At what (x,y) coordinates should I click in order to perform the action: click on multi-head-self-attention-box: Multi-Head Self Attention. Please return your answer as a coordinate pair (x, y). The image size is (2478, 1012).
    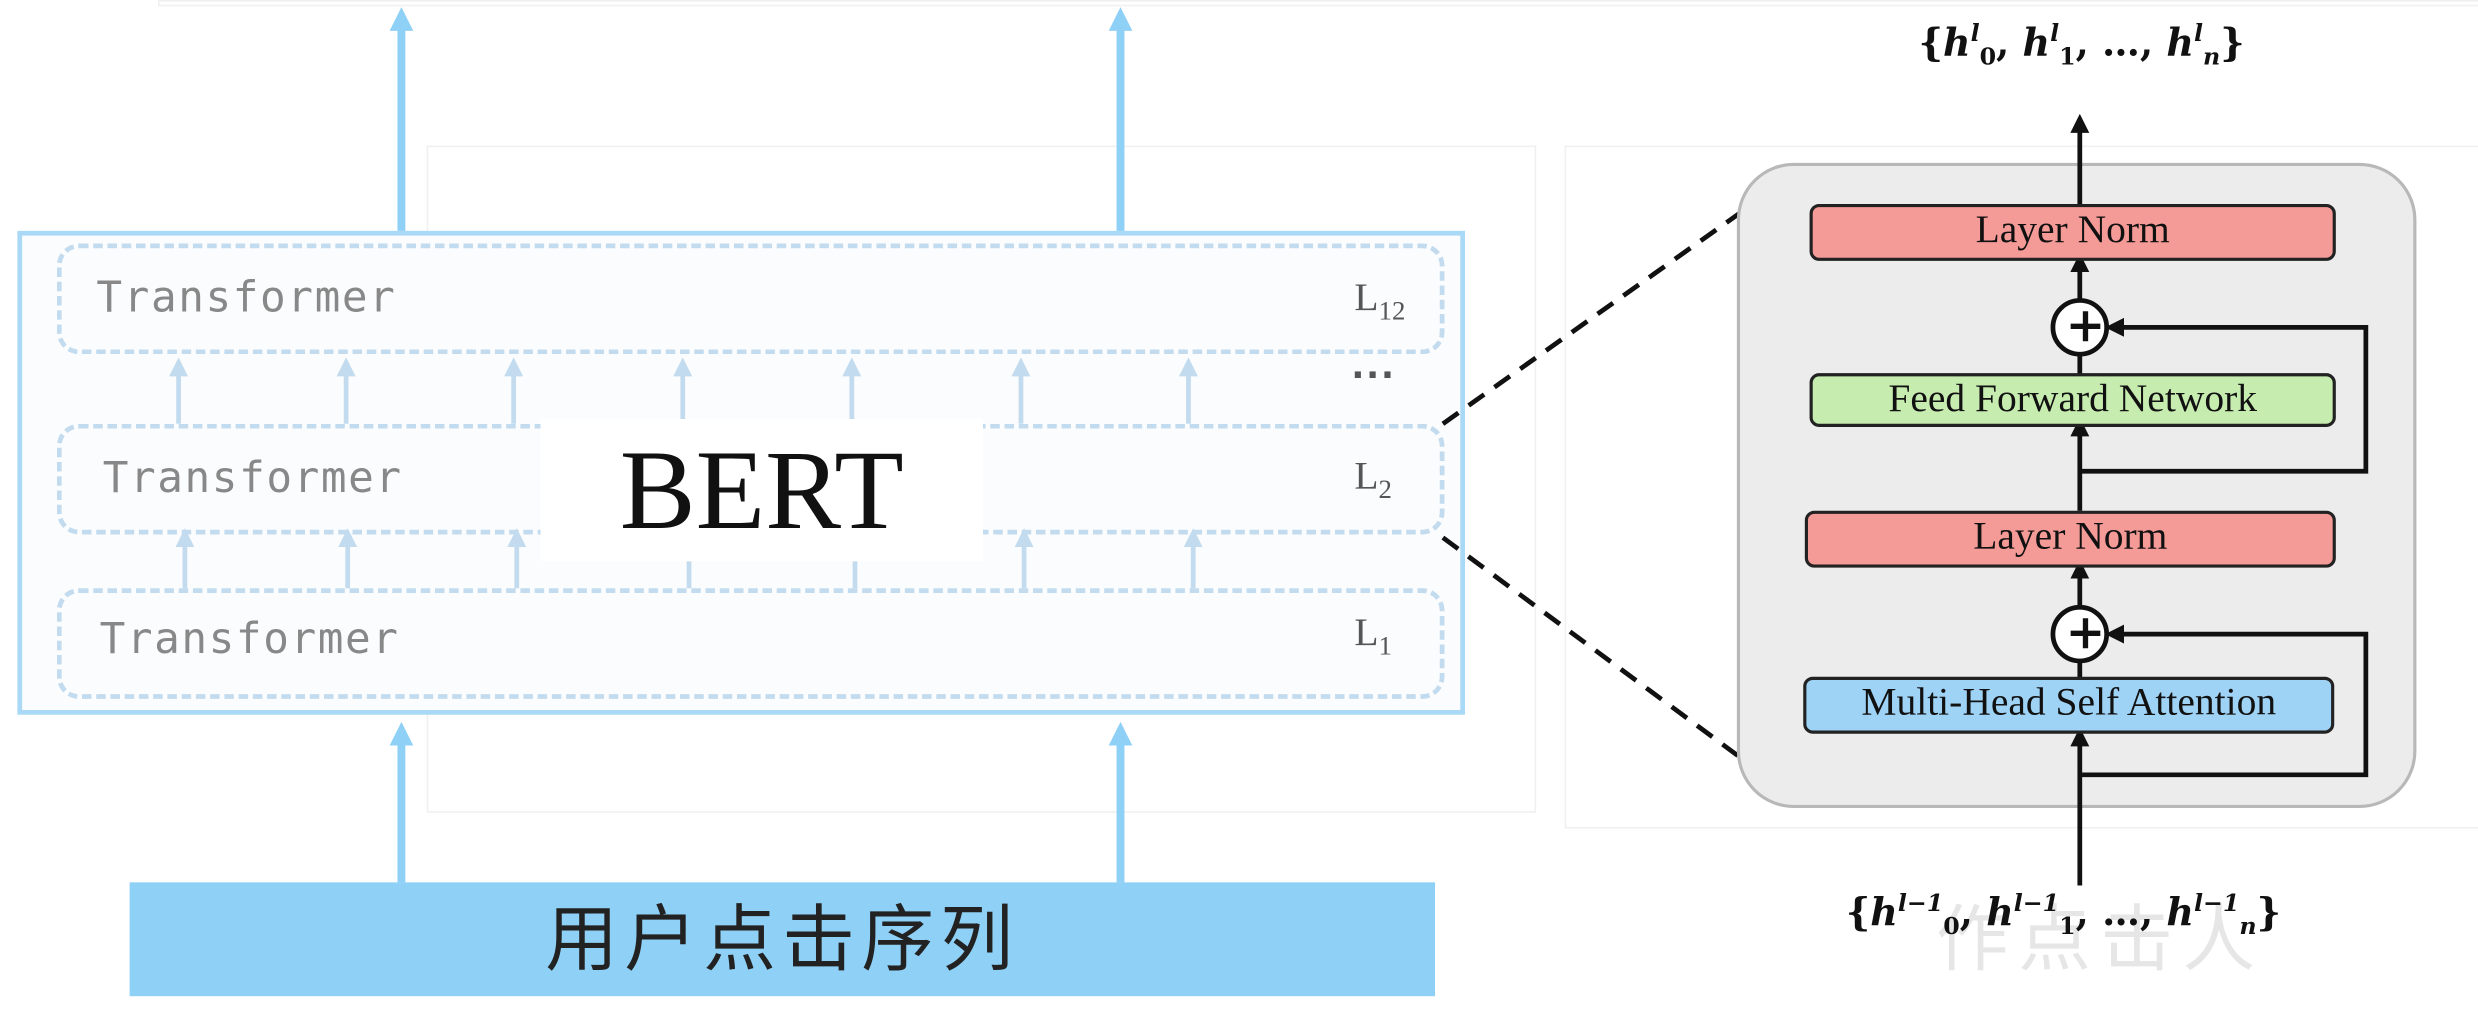
    Looking at the image, I should click on (2069, 705).